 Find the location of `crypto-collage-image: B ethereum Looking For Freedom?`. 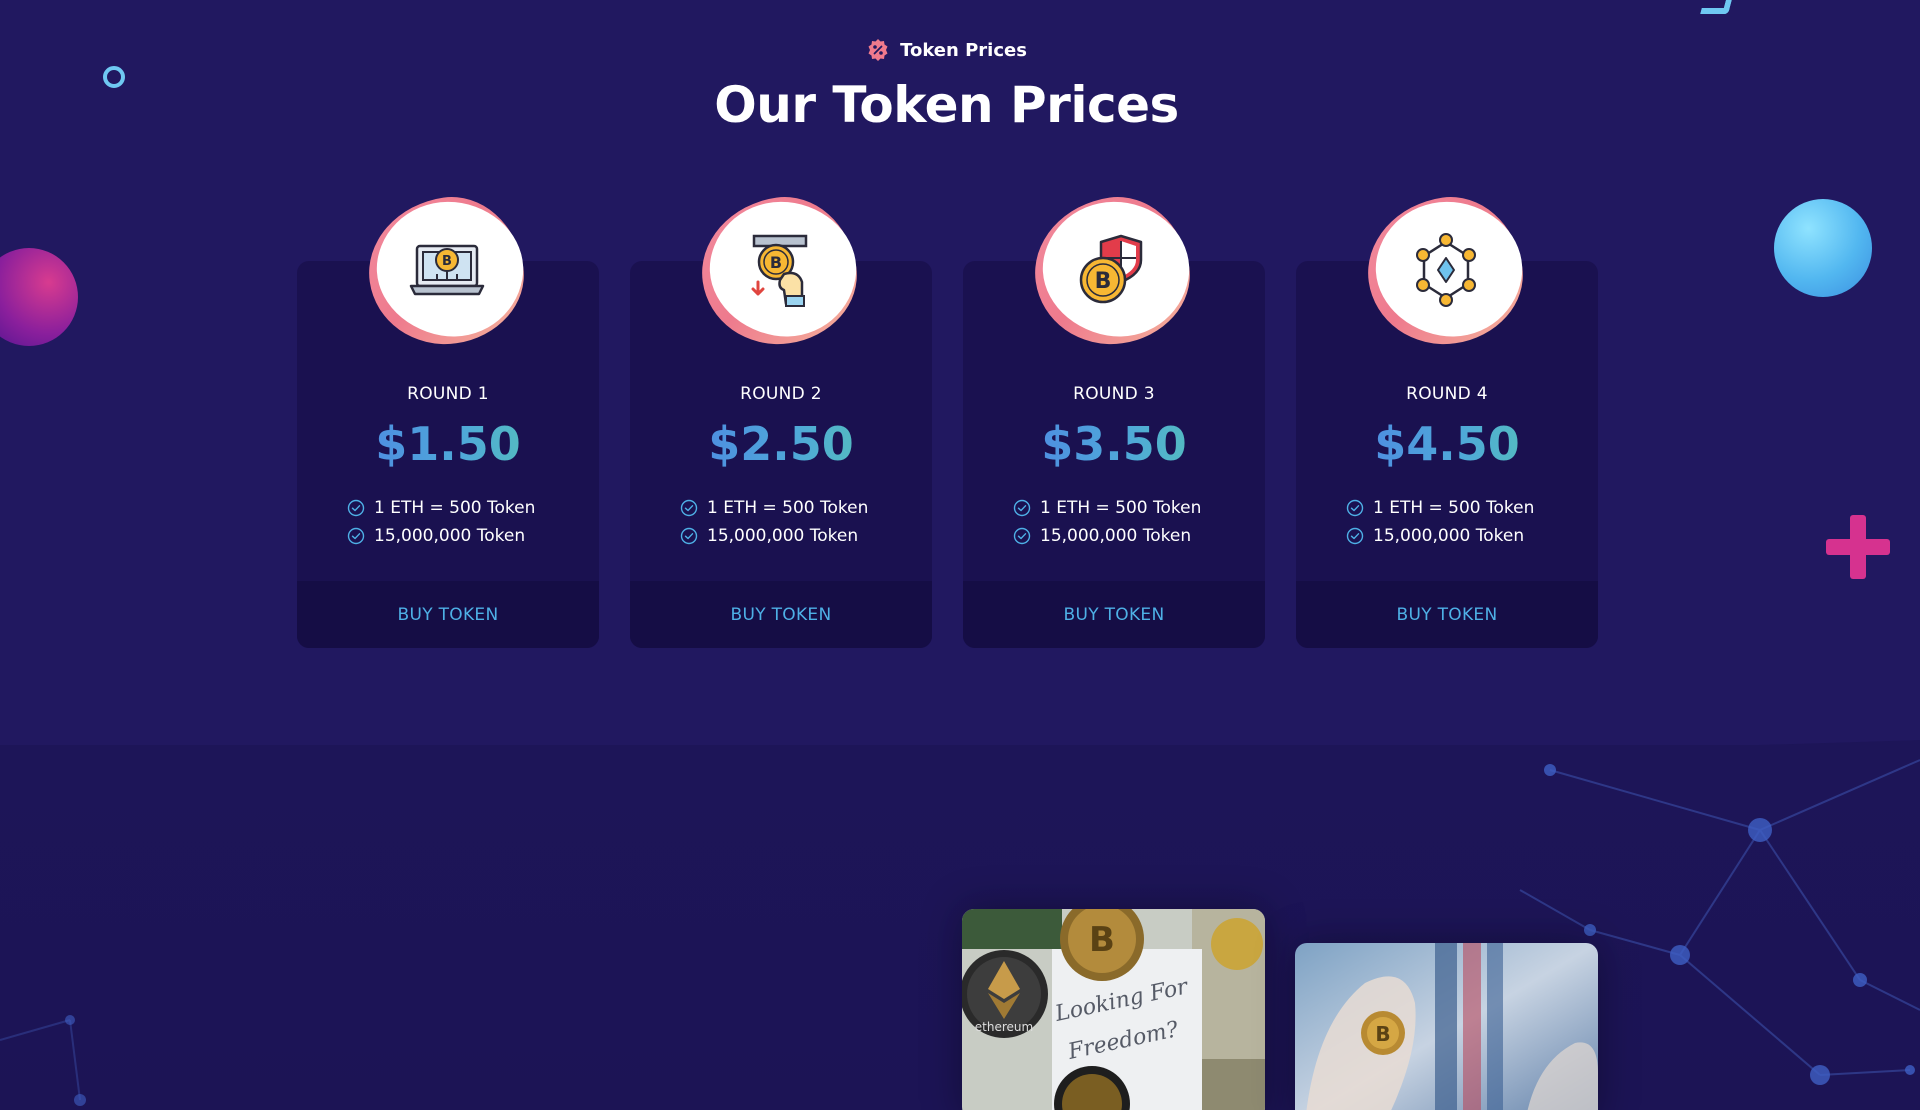

crypto-collage-image: B ethereum Looking For Freedom? is located at coordinates (1113, 1009).